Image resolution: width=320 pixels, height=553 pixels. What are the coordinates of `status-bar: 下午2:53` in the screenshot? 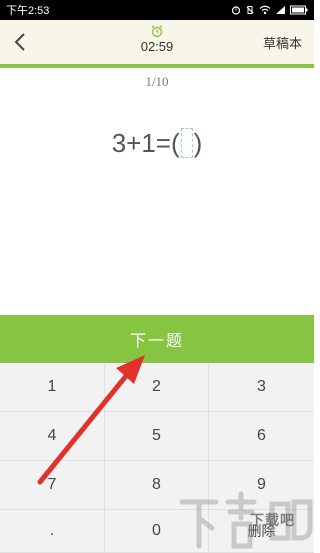 It's located at (157, 10).